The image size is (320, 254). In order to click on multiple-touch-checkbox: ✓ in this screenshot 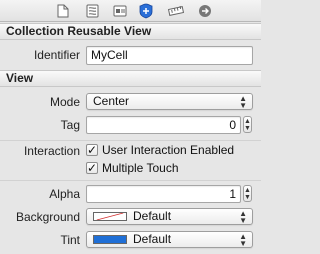, I will do `click(92, 168)`.